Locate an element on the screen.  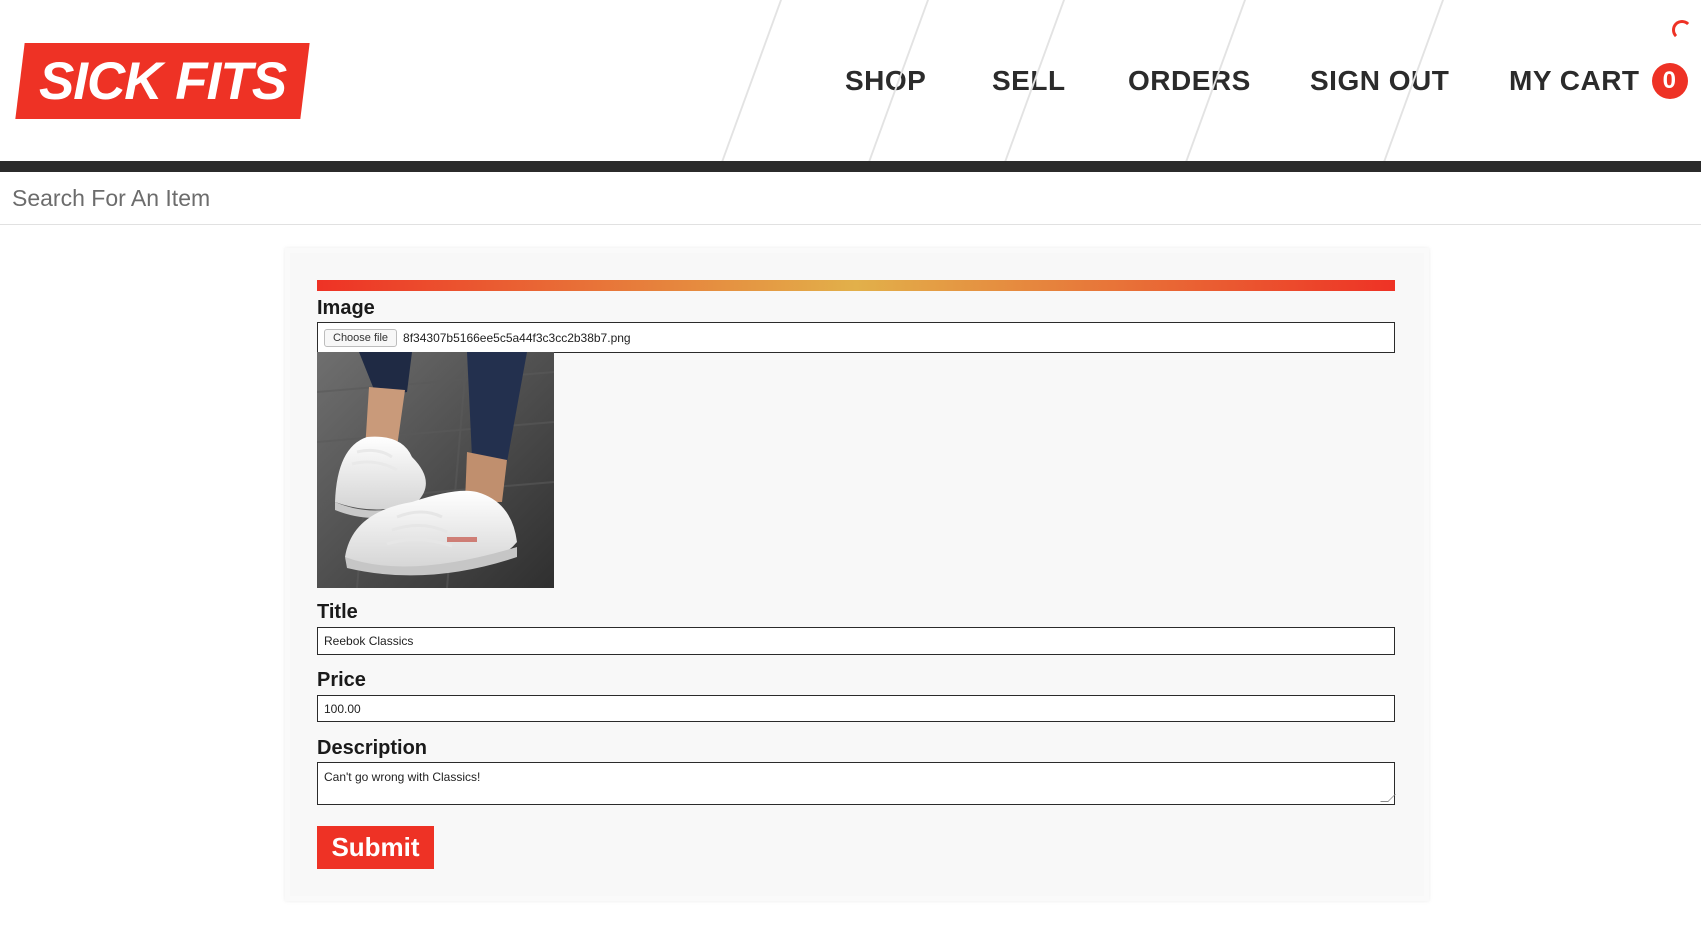
description-label: Description is located at coordinates (372, 748).